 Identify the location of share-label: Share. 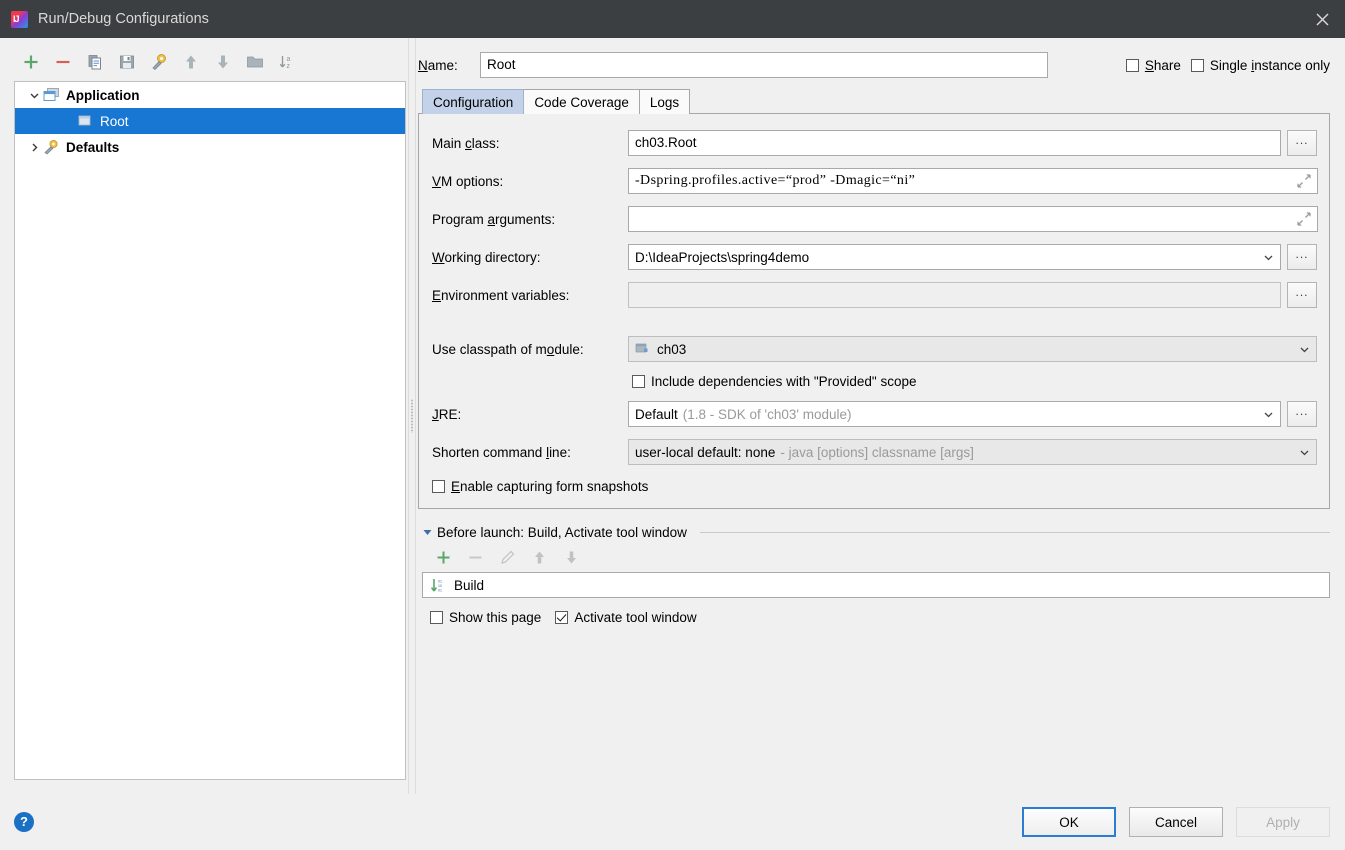
(1162, 65).